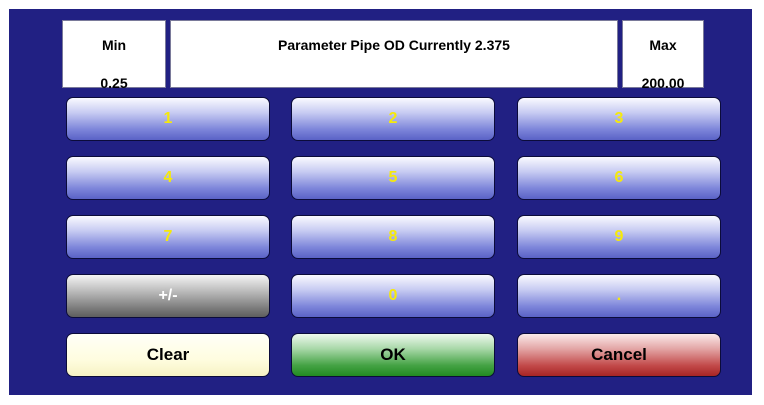  I want to click on key-9: 9, so click(619, 237).